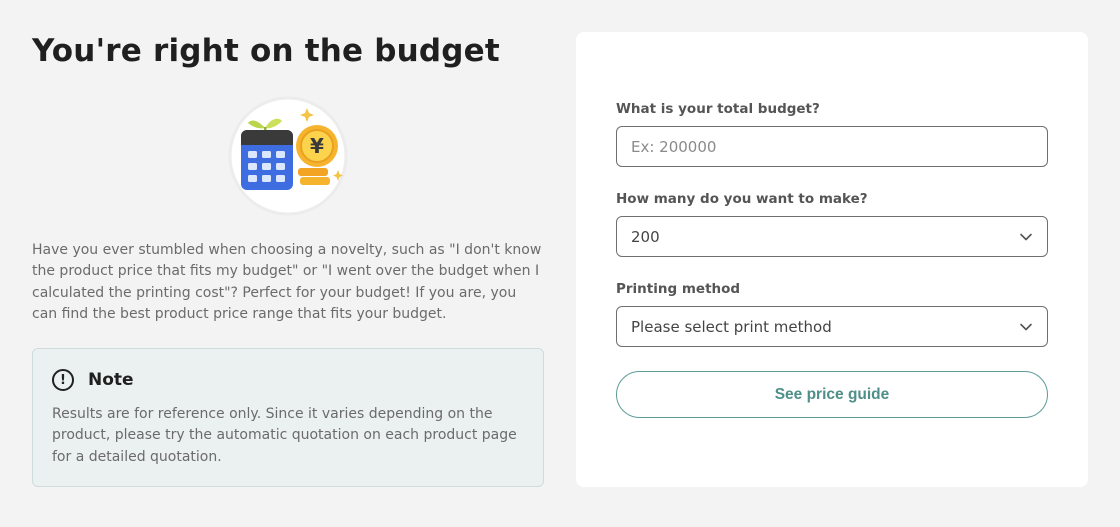 This screenshot has width=1120, height=527. I want to click on quantity-value: 200, so click(645, 236).